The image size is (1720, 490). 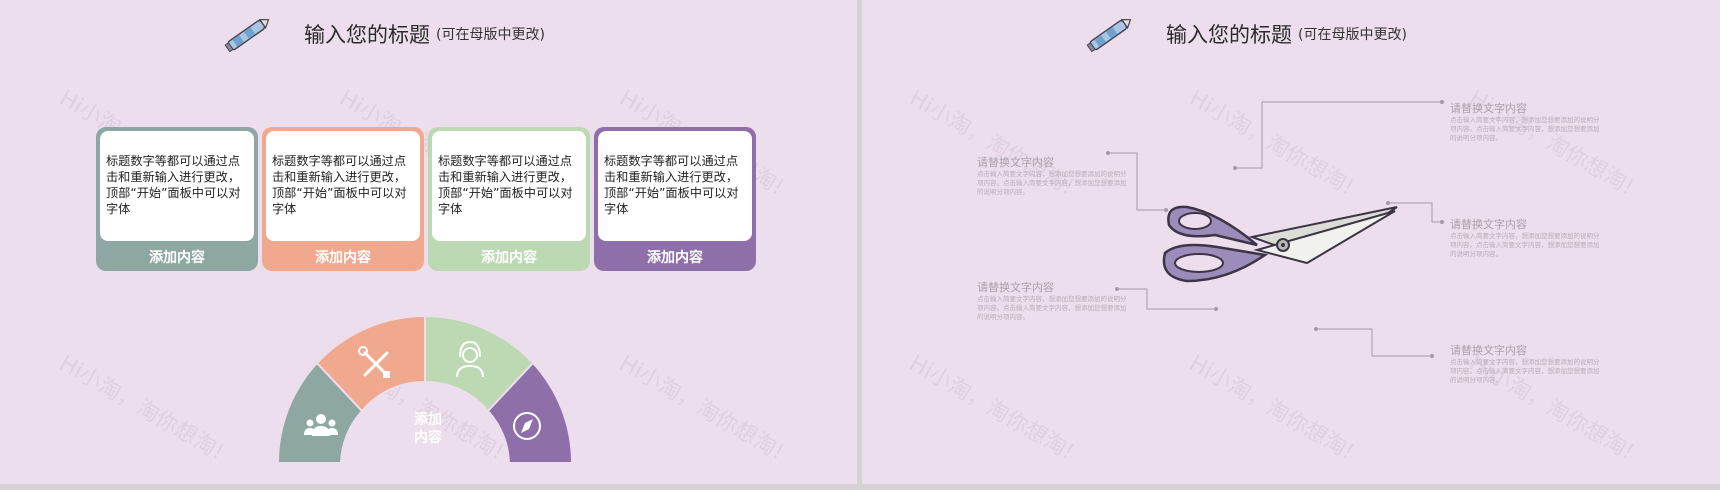 I want to click on page-title: 输入您的标题, so click(x=367, y=35).